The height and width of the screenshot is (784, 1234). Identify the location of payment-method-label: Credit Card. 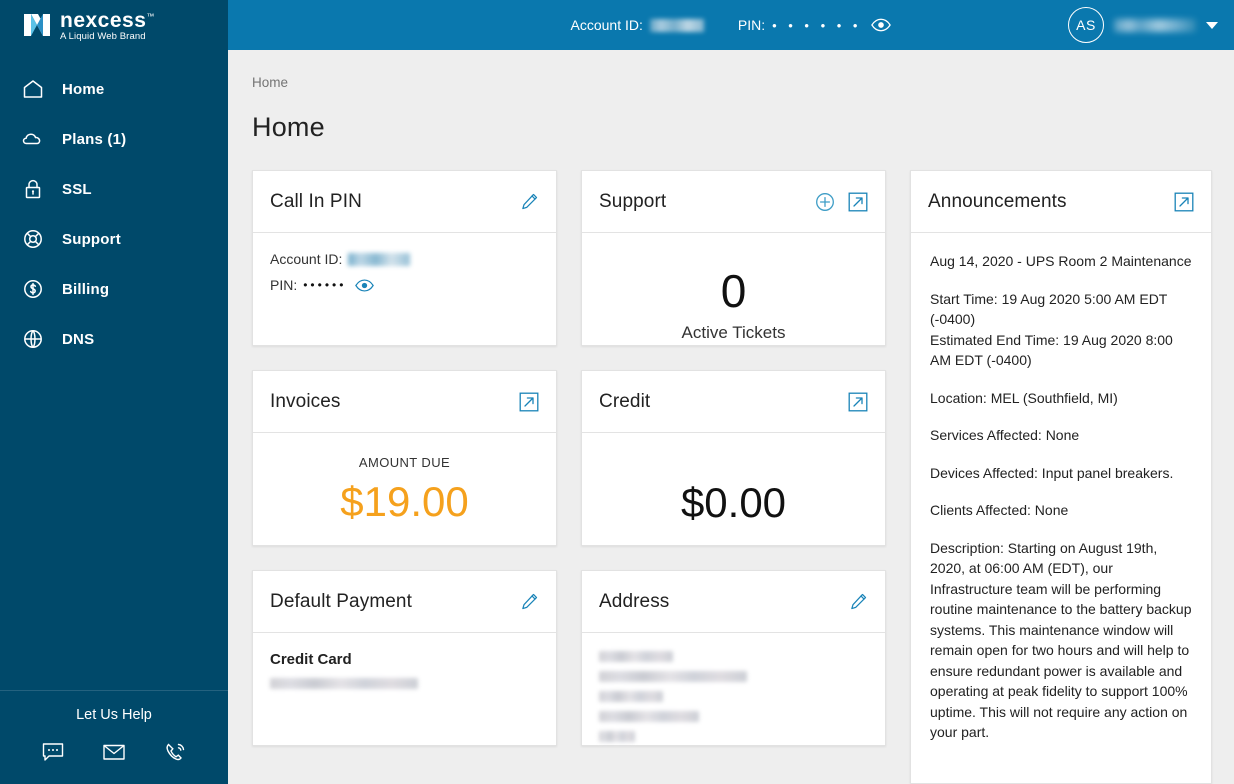
(311, 659).